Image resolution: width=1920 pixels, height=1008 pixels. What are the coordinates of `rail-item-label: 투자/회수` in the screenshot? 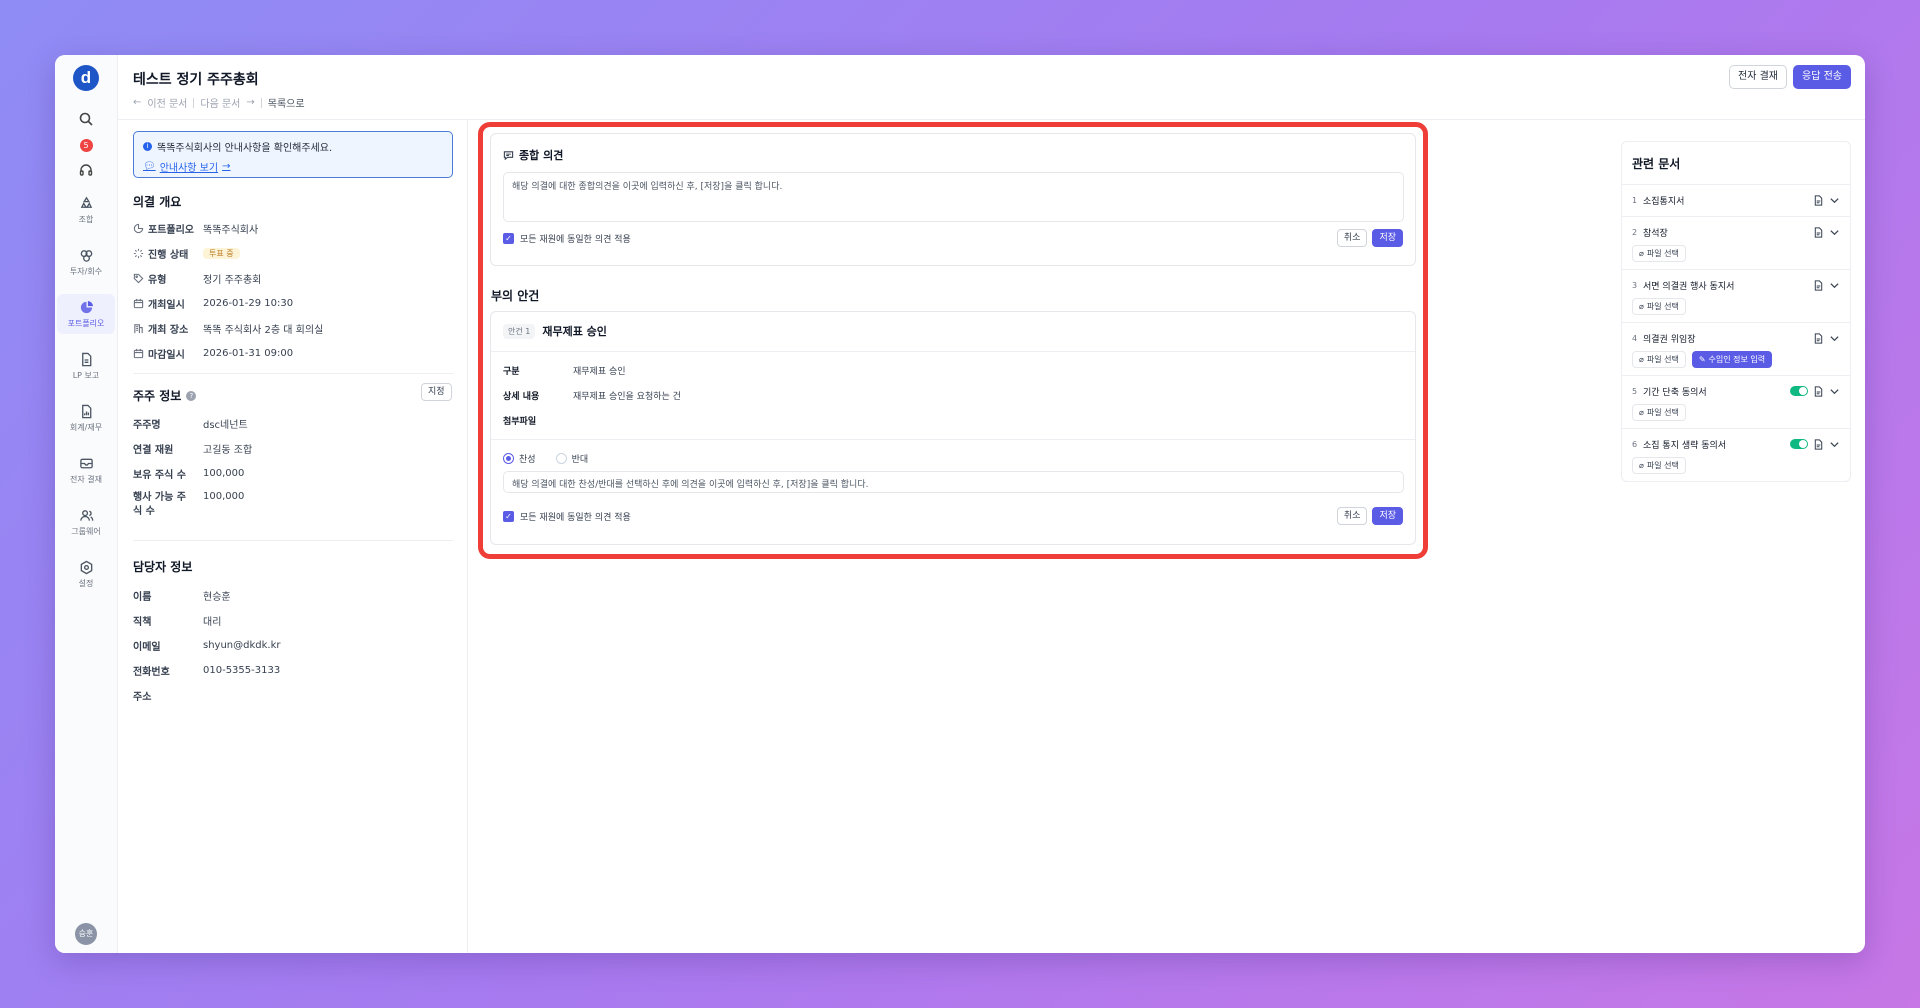 It's located at (86, 271).